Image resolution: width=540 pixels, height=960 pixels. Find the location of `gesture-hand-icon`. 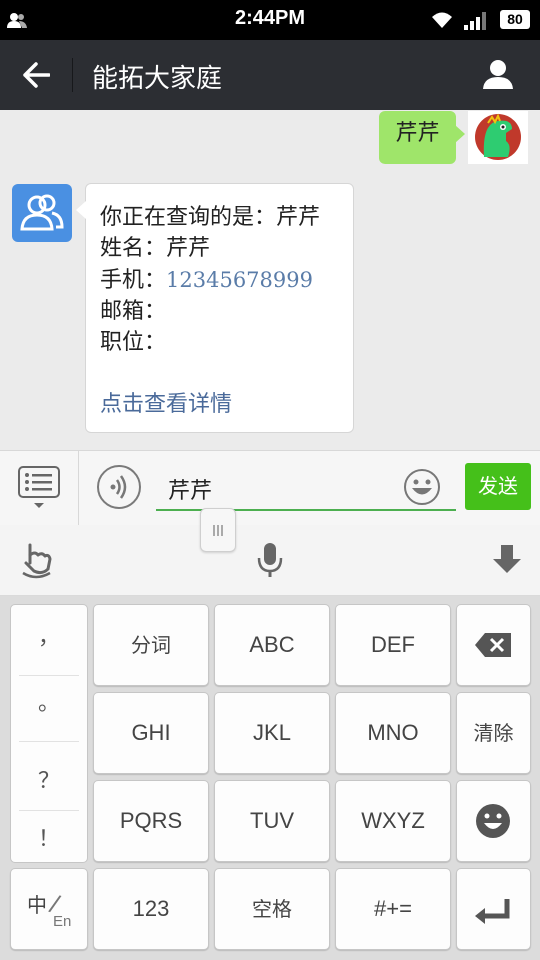

gesture-hand-icon is located at coordinates (37, 560).